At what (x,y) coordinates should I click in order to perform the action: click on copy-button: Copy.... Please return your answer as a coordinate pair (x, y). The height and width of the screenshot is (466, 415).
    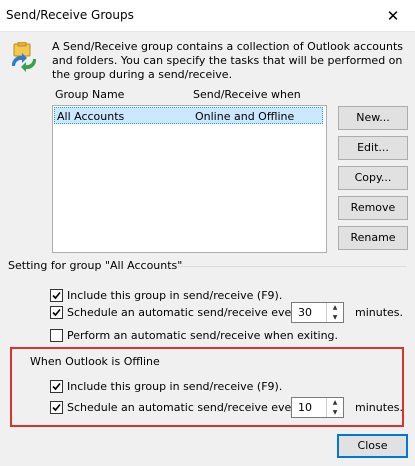
    Looking at the image, I should click on (373, 178).